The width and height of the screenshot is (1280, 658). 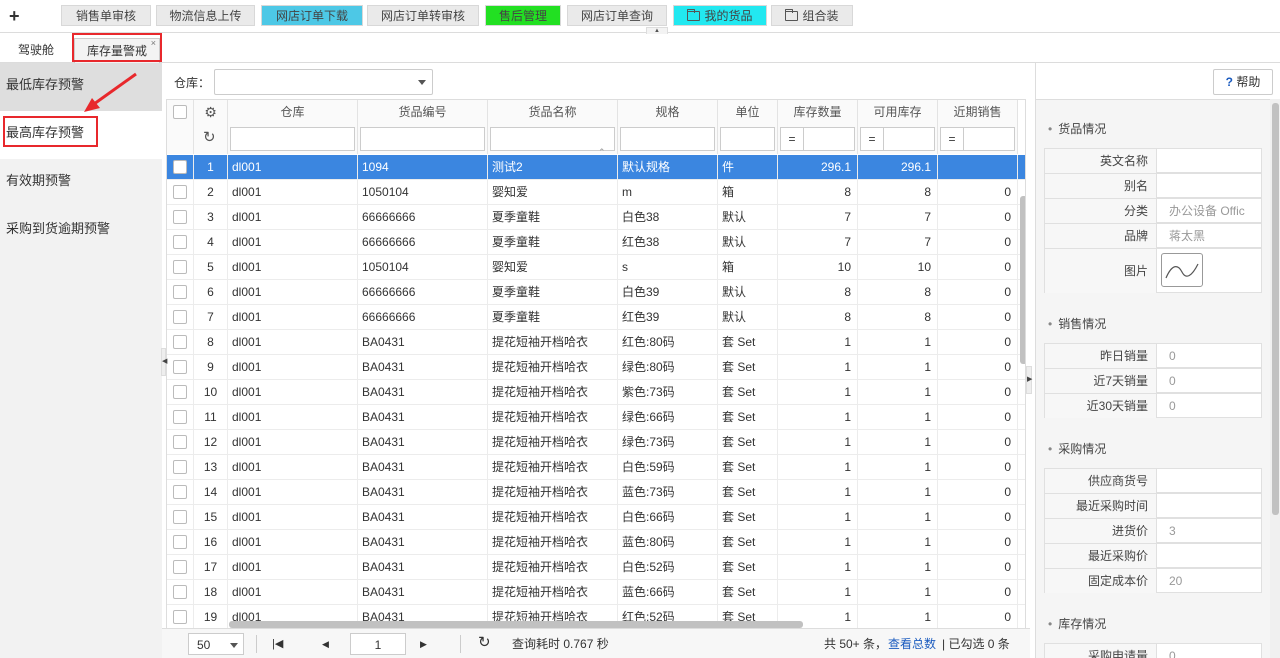 What do you see at coordinates (211, 112) in the screenshot?
I see `settings-header: ⚙` at bounding box center [211, 112].